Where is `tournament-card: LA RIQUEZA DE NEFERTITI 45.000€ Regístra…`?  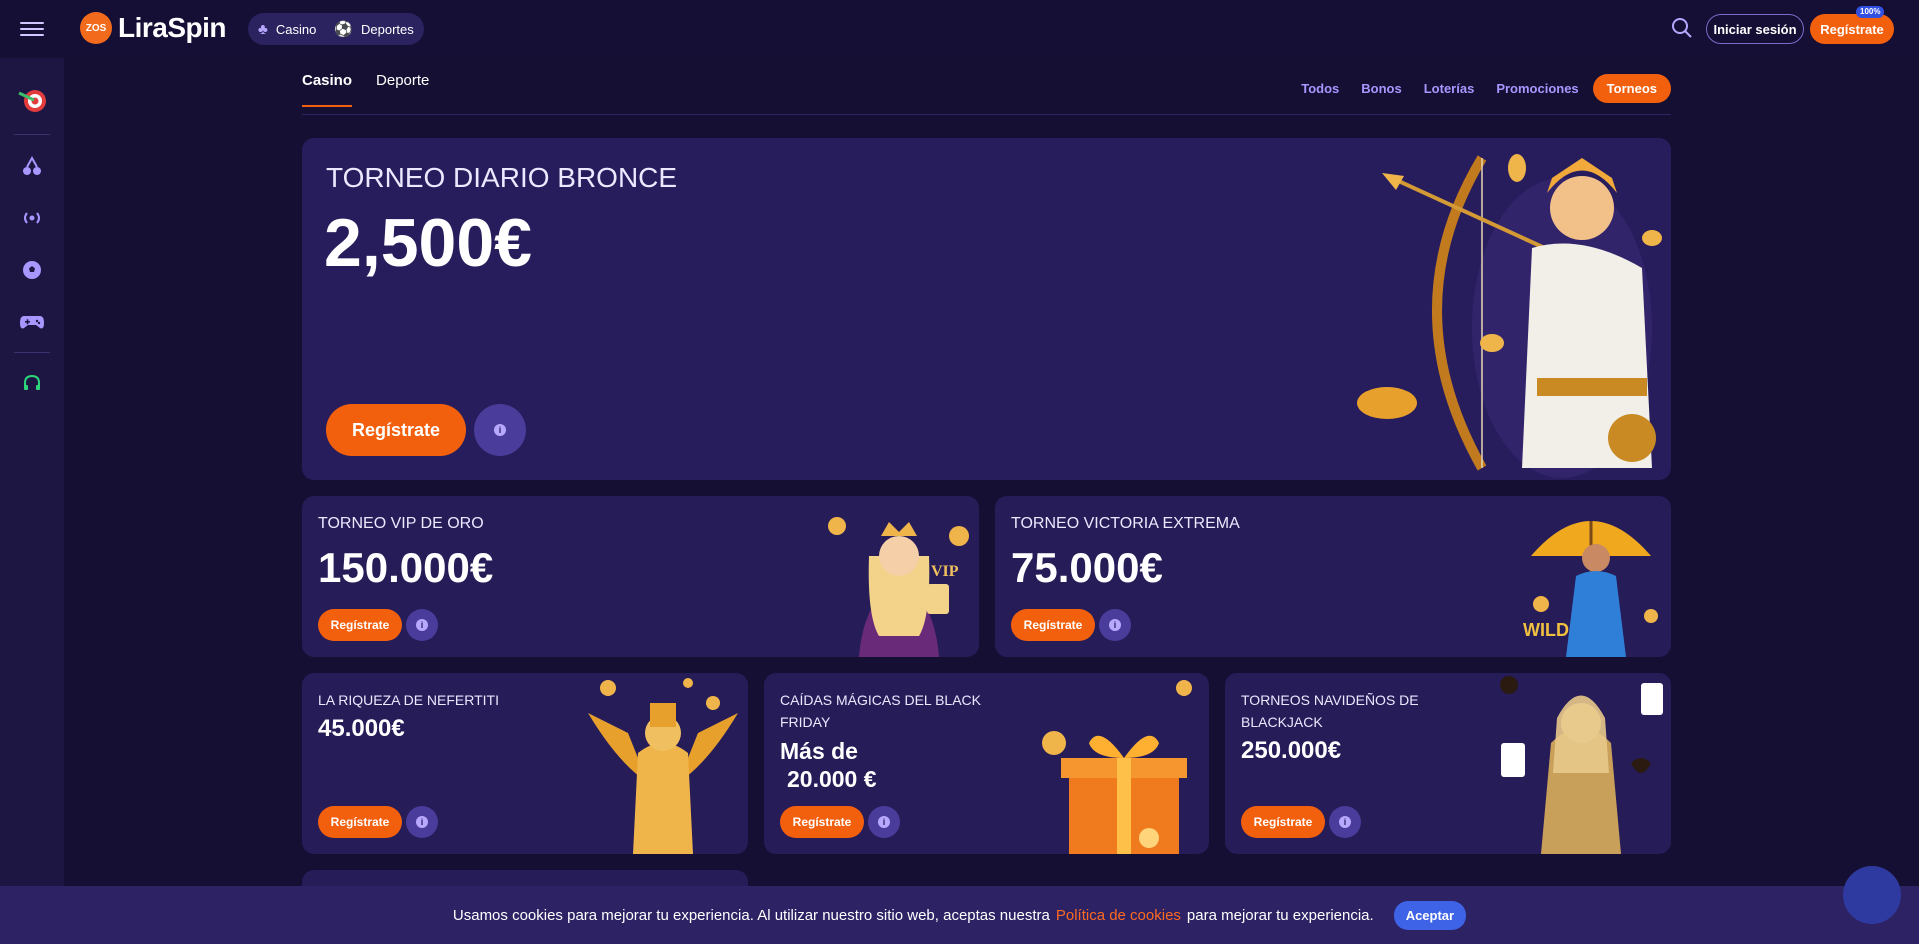 tournament-card: LA RIQUEZA DE NEFERTITI 45.000€ Regístra… is located at coordinates (525, 763).